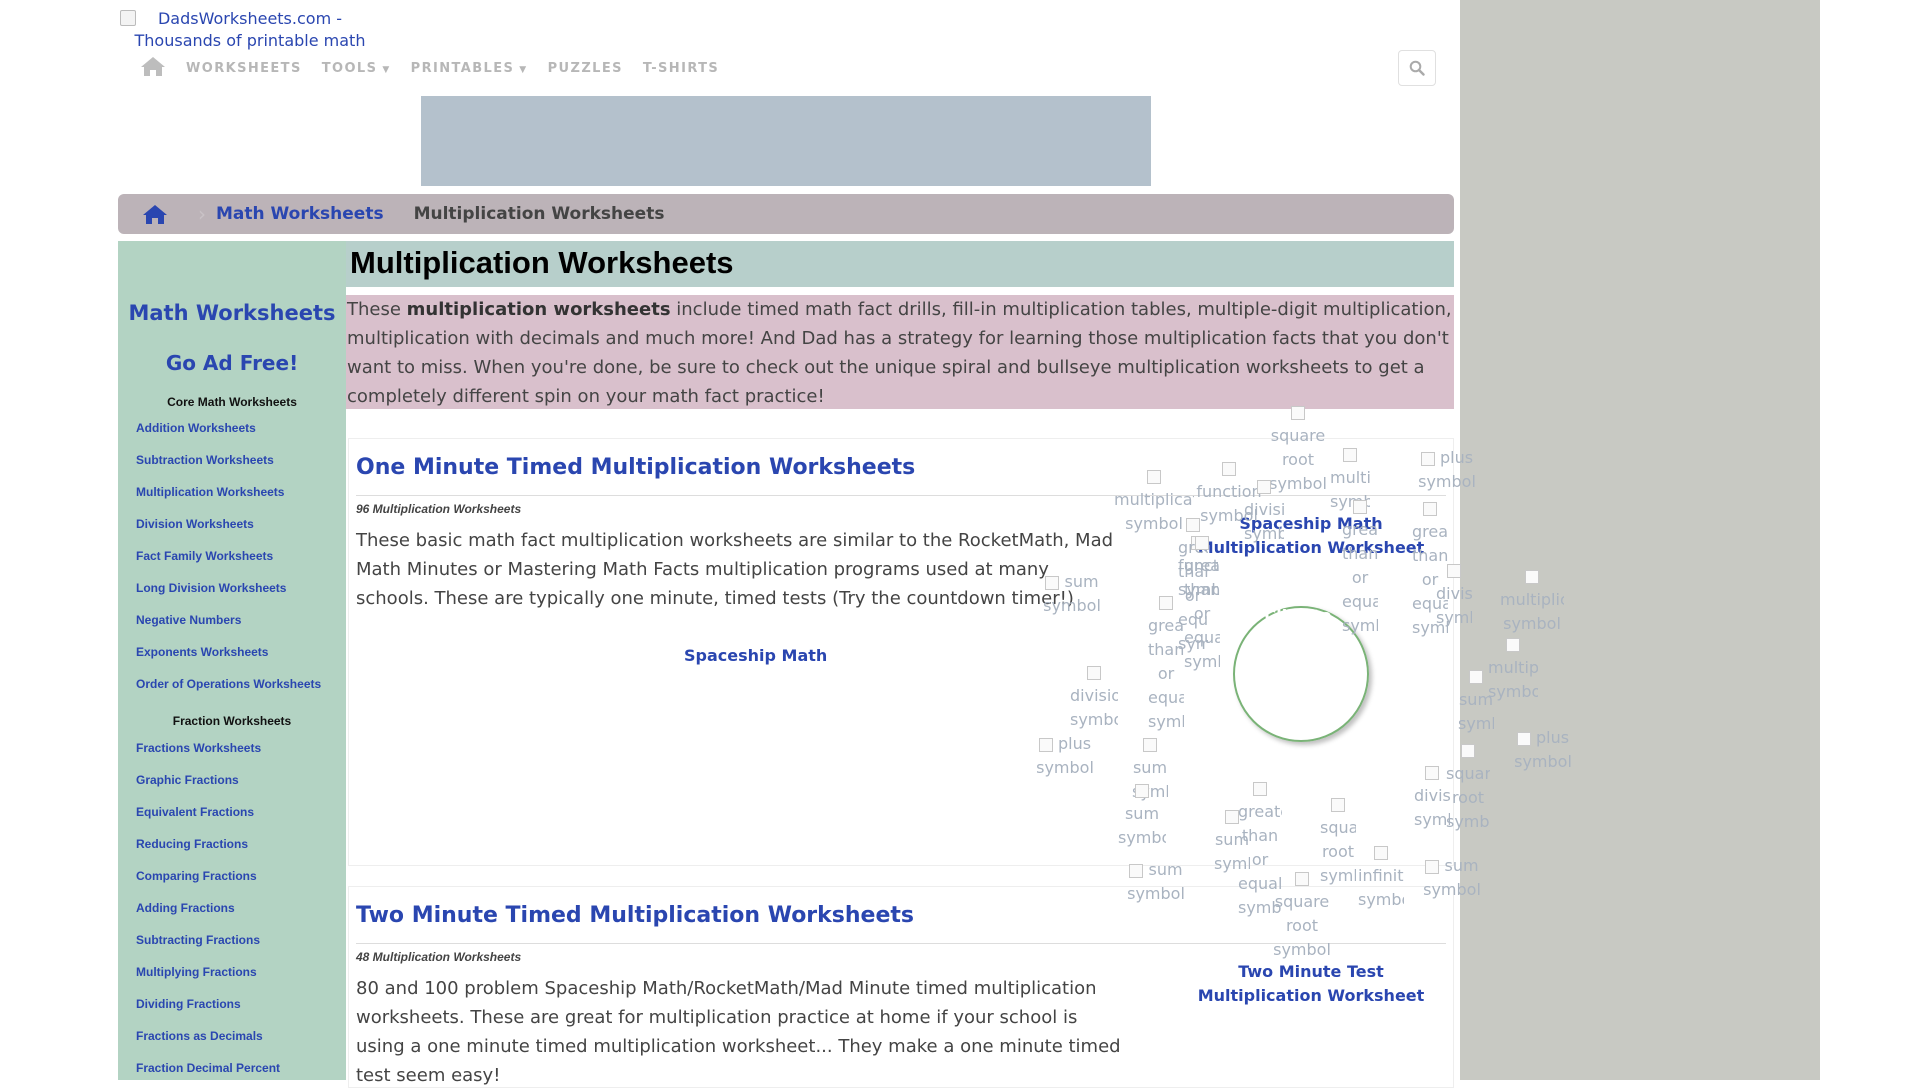  Describe the element at coordinates (208, 1068) in the screenshot. I see `sidebar-link: Fraction Decimal Percent` at that location.